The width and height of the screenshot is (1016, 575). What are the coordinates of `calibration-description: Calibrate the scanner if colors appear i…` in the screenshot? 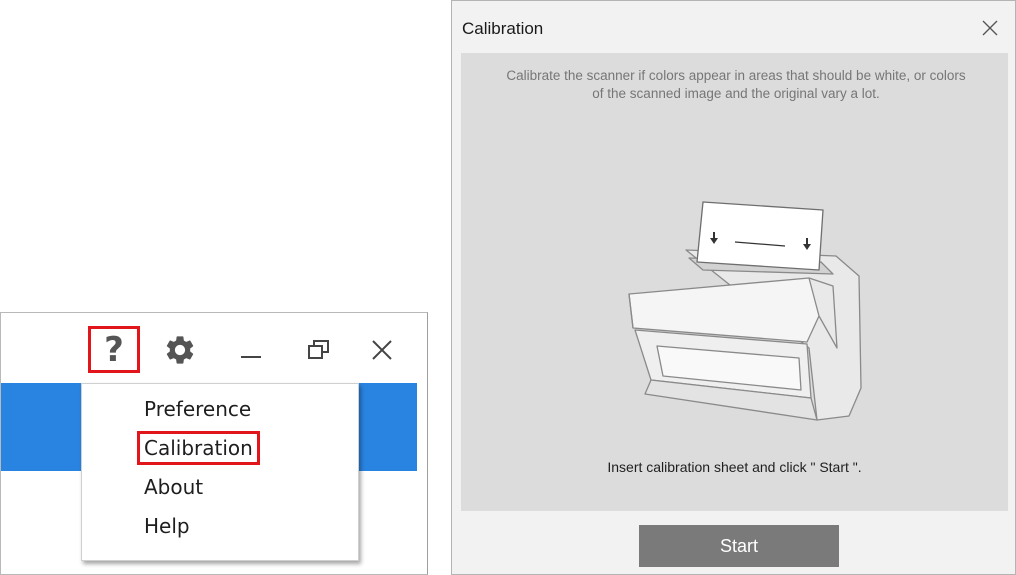 It's located at (736, 84).